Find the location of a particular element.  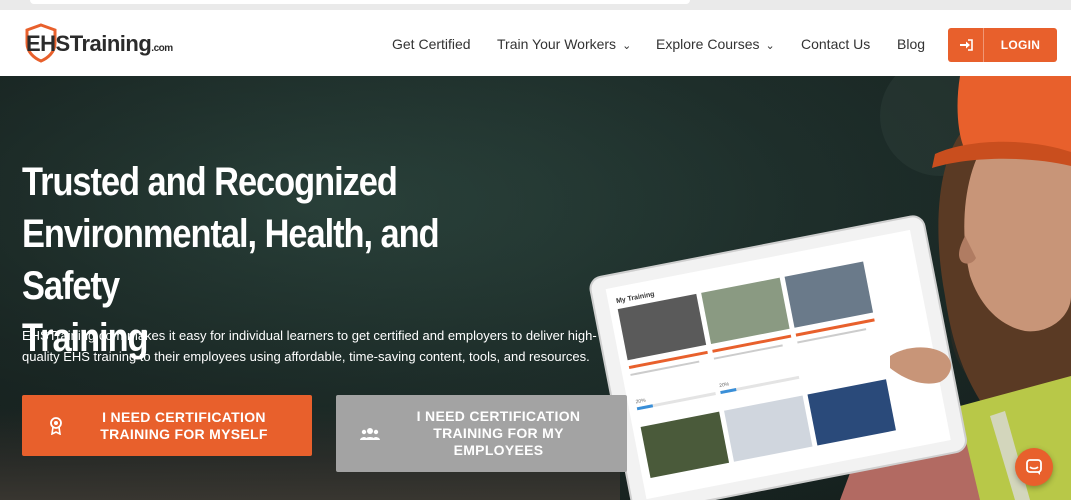

award-icon is located at coordinates (56, 425).